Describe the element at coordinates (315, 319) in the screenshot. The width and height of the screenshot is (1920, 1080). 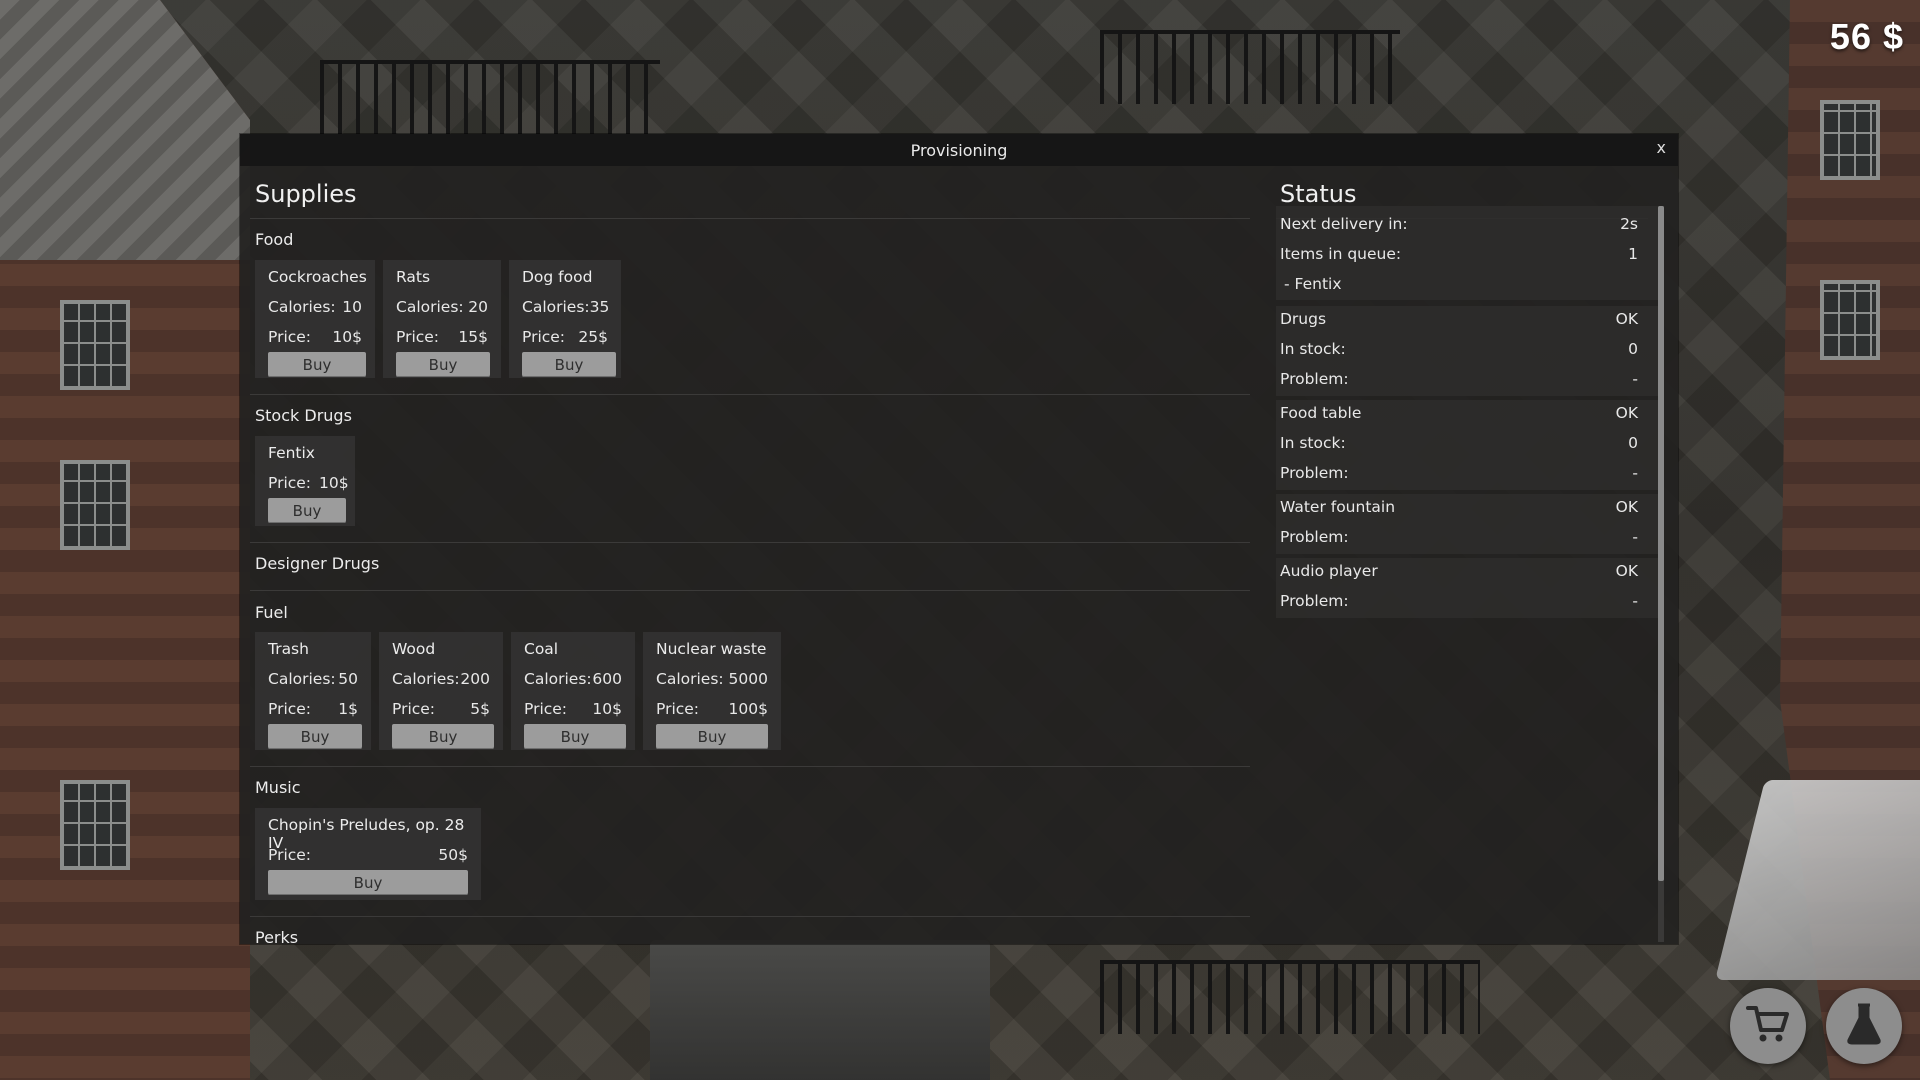
I see `supply-card-cockroaches: Cockroaches Calories: 10 Price: 10$ Buy` at that location.